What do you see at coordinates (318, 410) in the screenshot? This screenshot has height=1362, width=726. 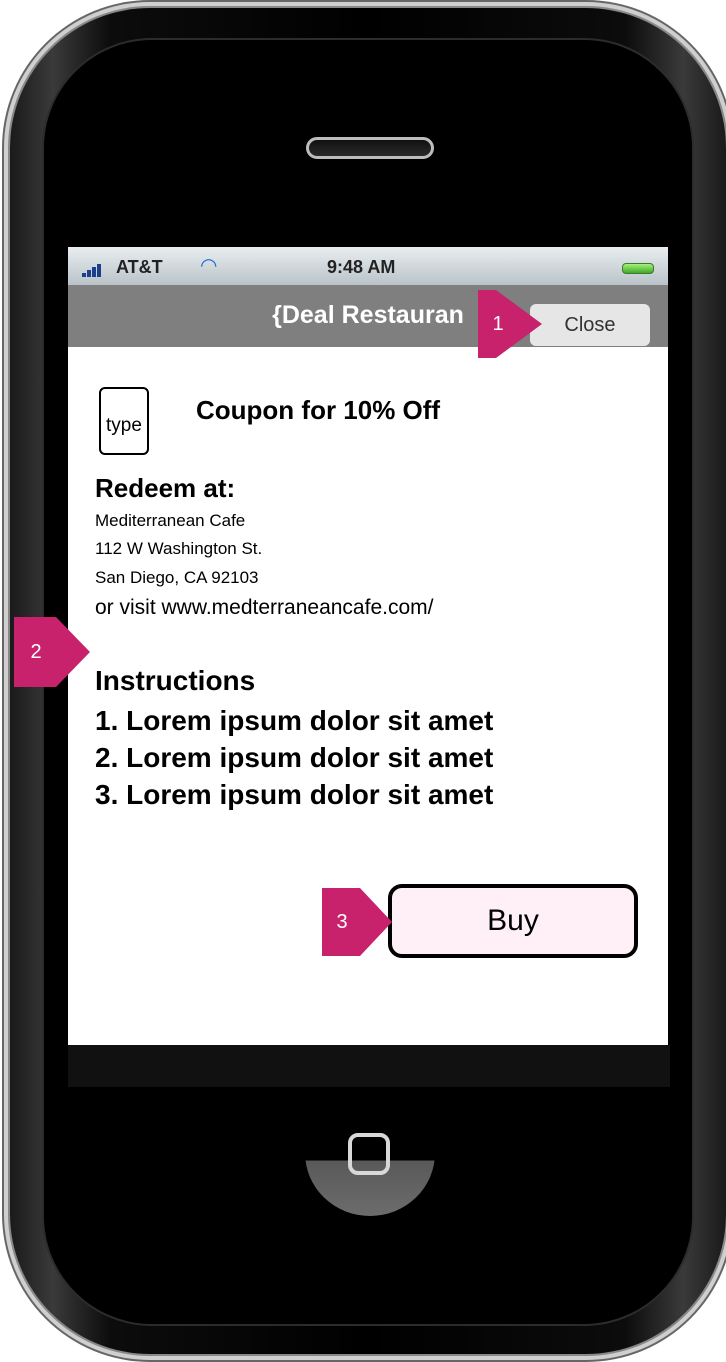 I see `coupon-title: Coupon for 10% Off` at bounding box center [318, 410].